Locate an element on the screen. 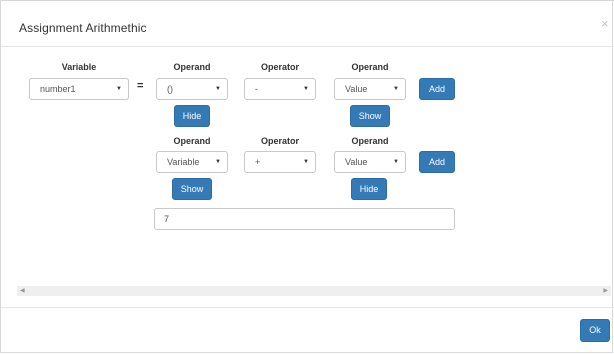 This screenshot has width=614, height=354. close-icon: × is located at coordinates (605, 23).